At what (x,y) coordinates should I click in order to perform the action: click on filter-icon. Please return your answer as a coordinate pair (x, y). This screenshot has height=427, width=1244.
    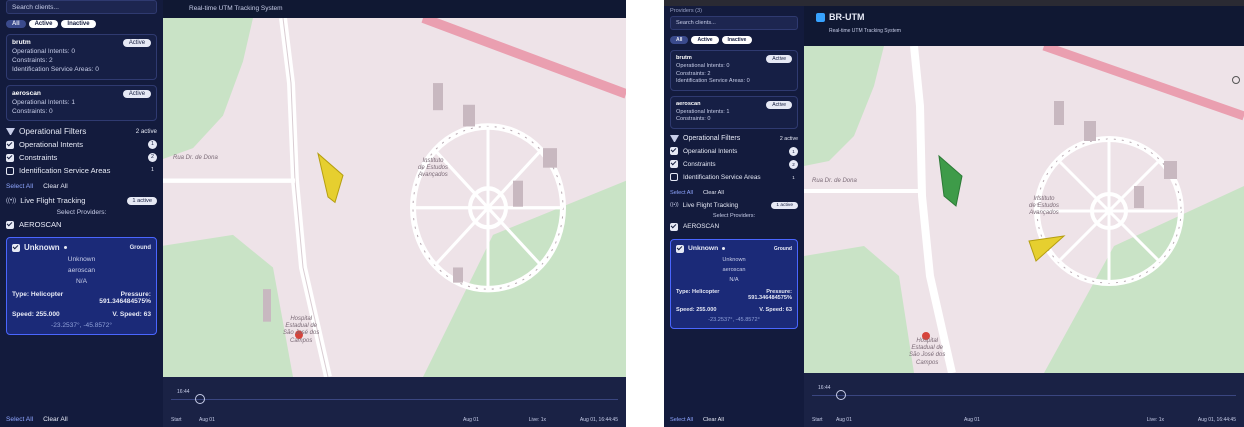
    Looking at the image, I should click on (10, 131).